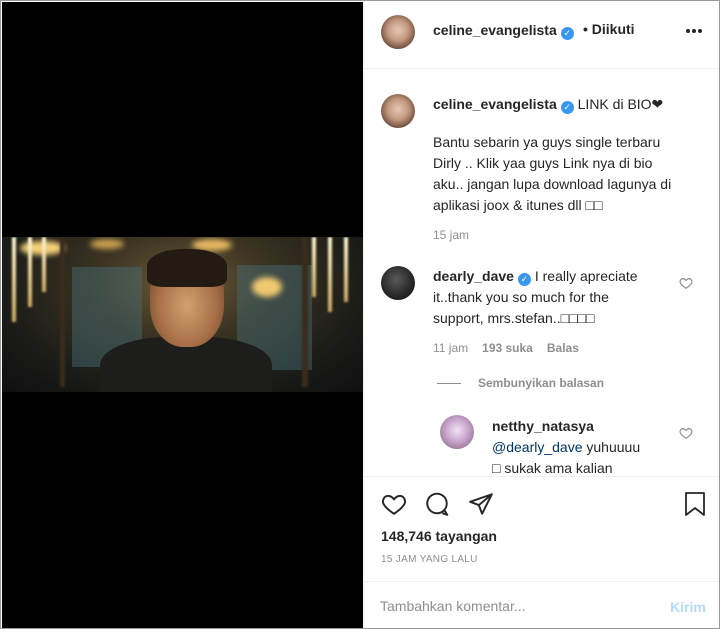  I want to click on author-username: celine_evangelista ✓, so click(503, 31).